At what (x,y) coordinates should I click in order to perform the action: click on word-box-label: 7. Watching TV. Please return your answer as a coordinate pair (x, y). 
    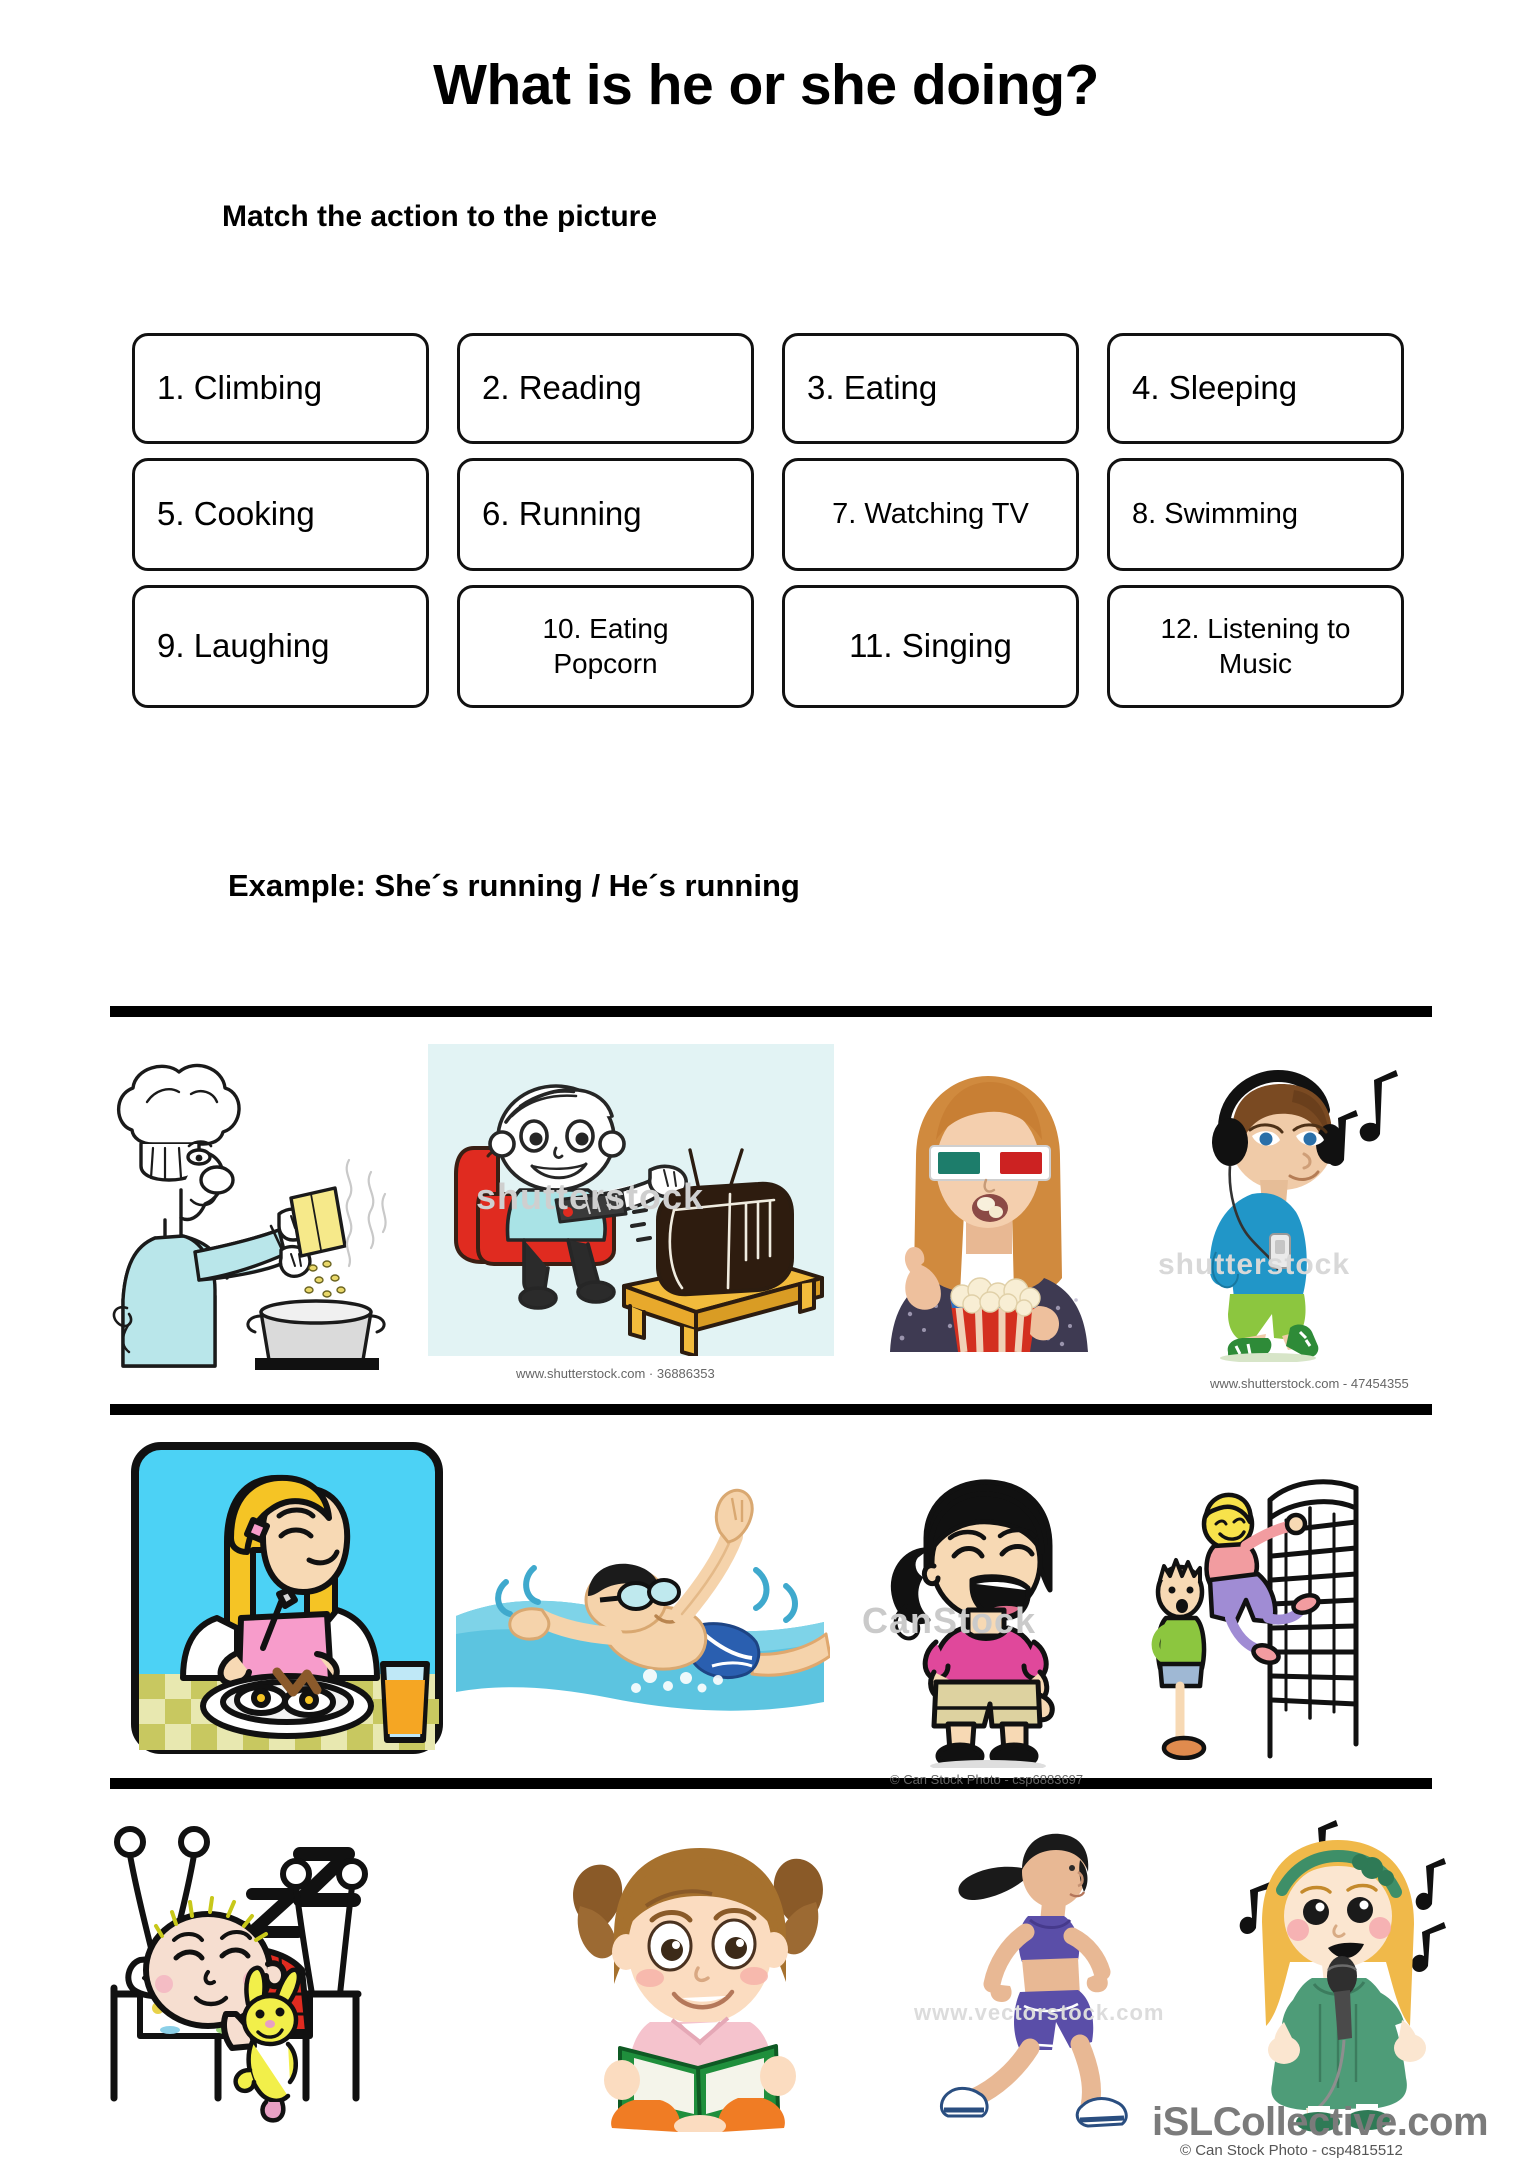
    Looking at the image, I should click on (930, 513).